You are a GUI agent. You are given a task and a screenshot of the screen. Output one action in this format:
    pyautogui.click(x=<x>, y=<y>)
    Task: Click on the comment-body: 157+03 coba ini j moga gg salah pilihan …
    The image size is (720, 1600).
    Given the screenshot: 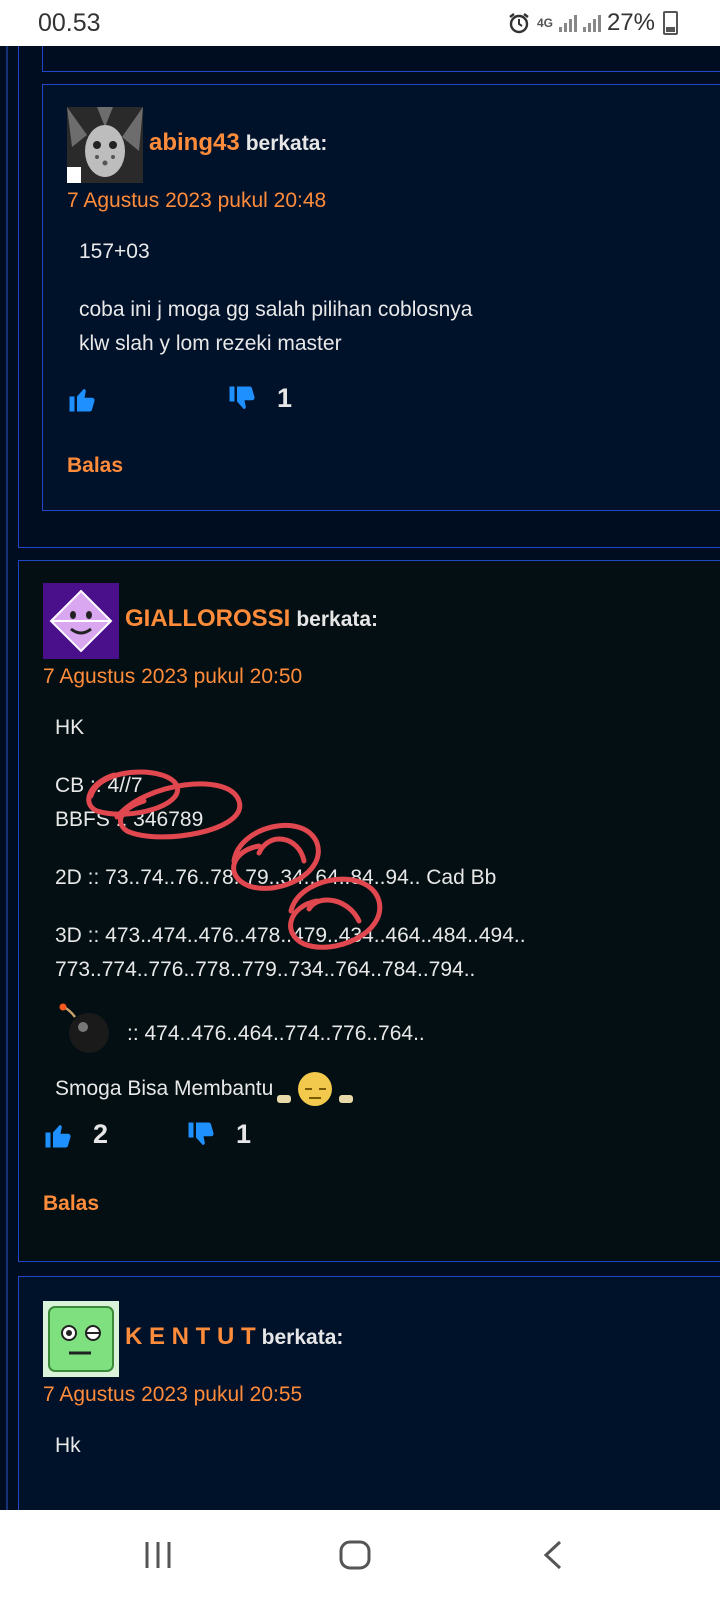 What is the action you would take?
    pyautogui.click(x=393, y=298)
    